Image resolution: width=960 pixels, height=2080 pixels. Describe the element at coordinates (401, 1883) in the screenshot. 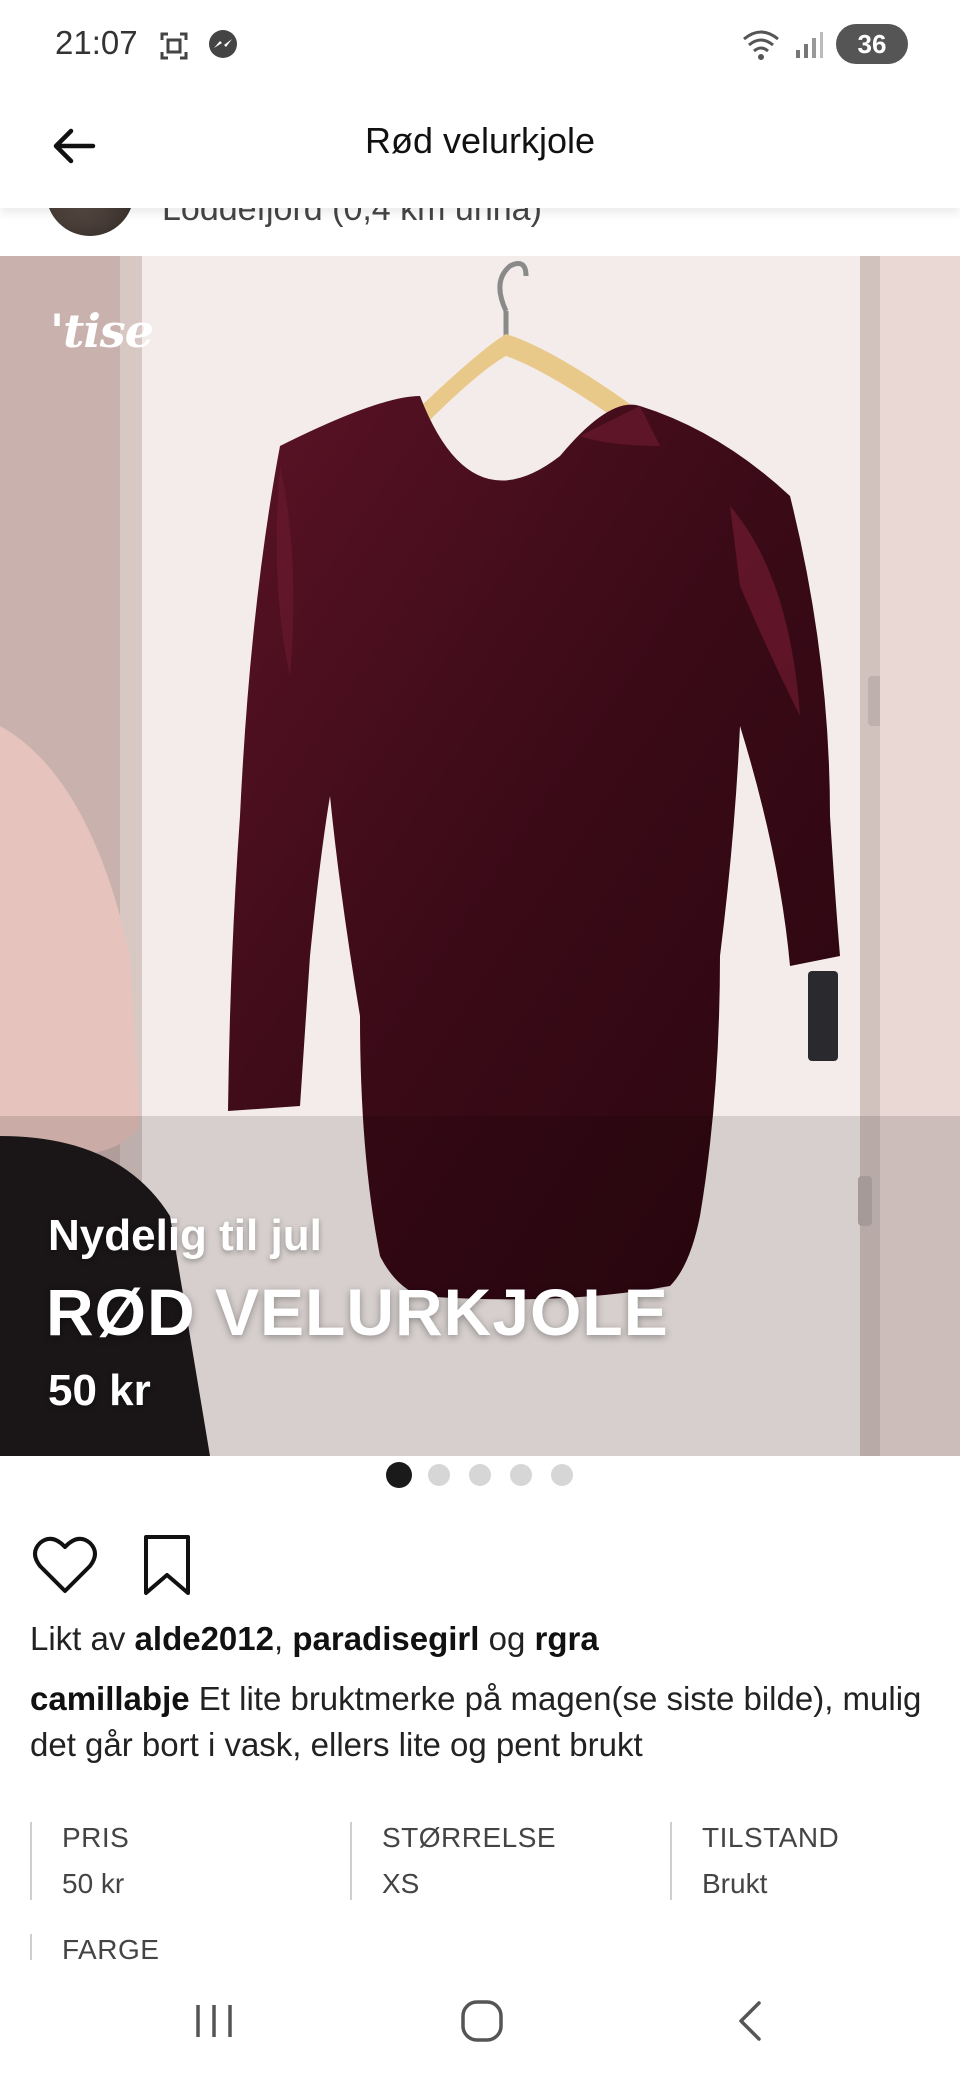

I see `attribute-value: XS` at that location.